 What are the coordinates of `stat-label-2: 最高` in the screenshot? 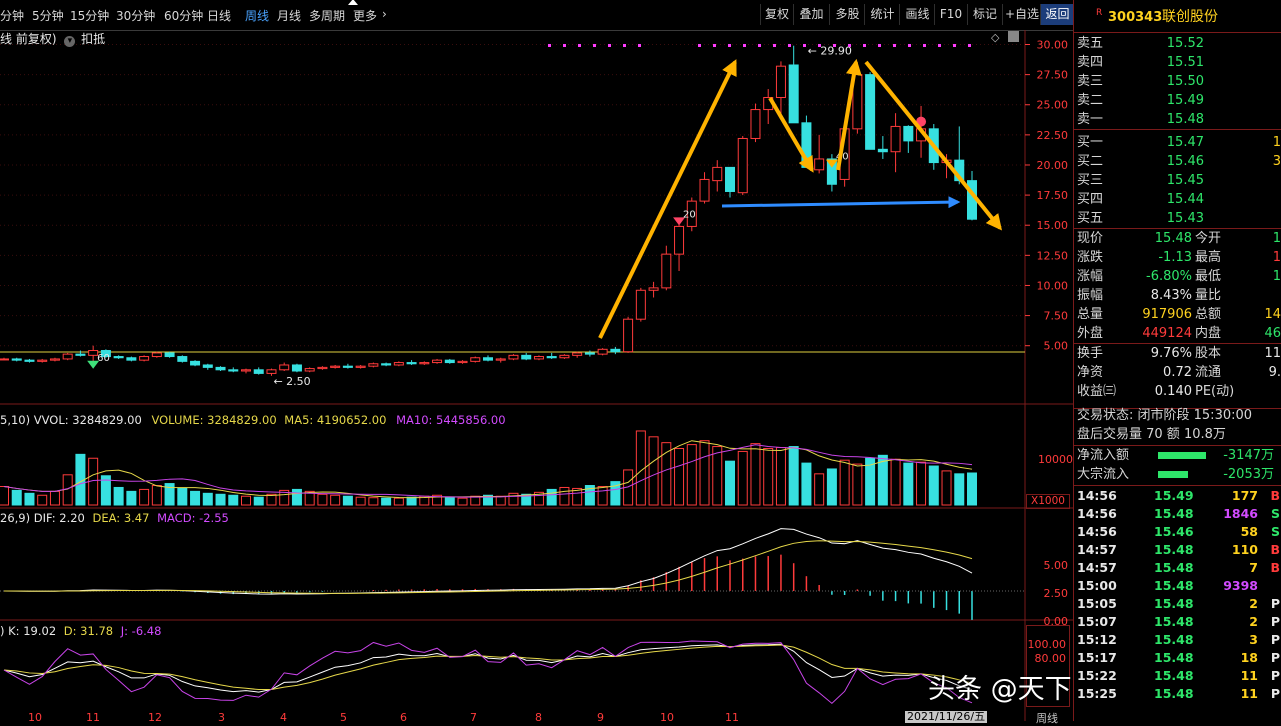 It's located at (1208, 257).